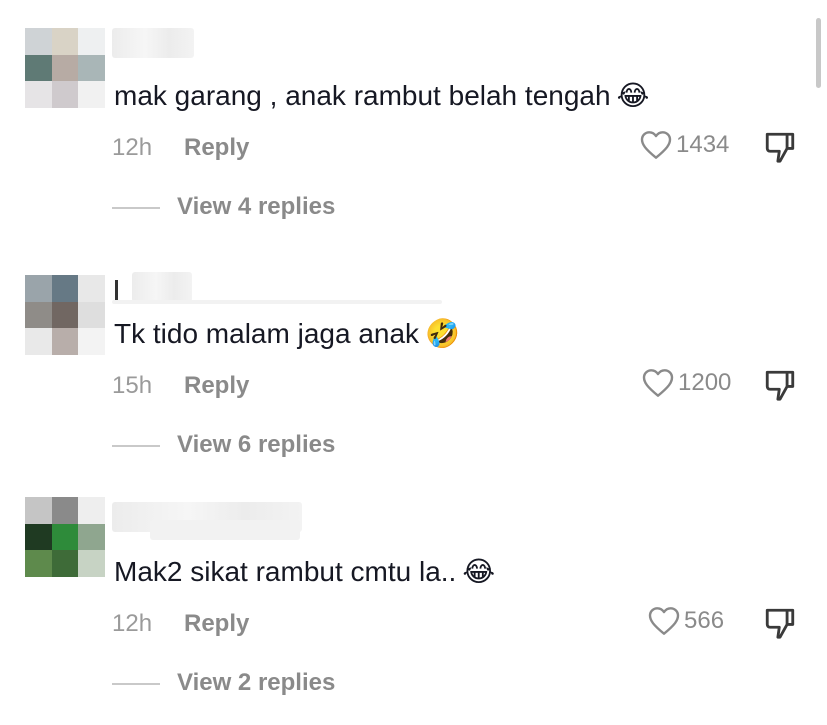  Describe the element at coordinates (256, 445) in the screenshot. I see `view-replies-button: View 6 replies` at that location.